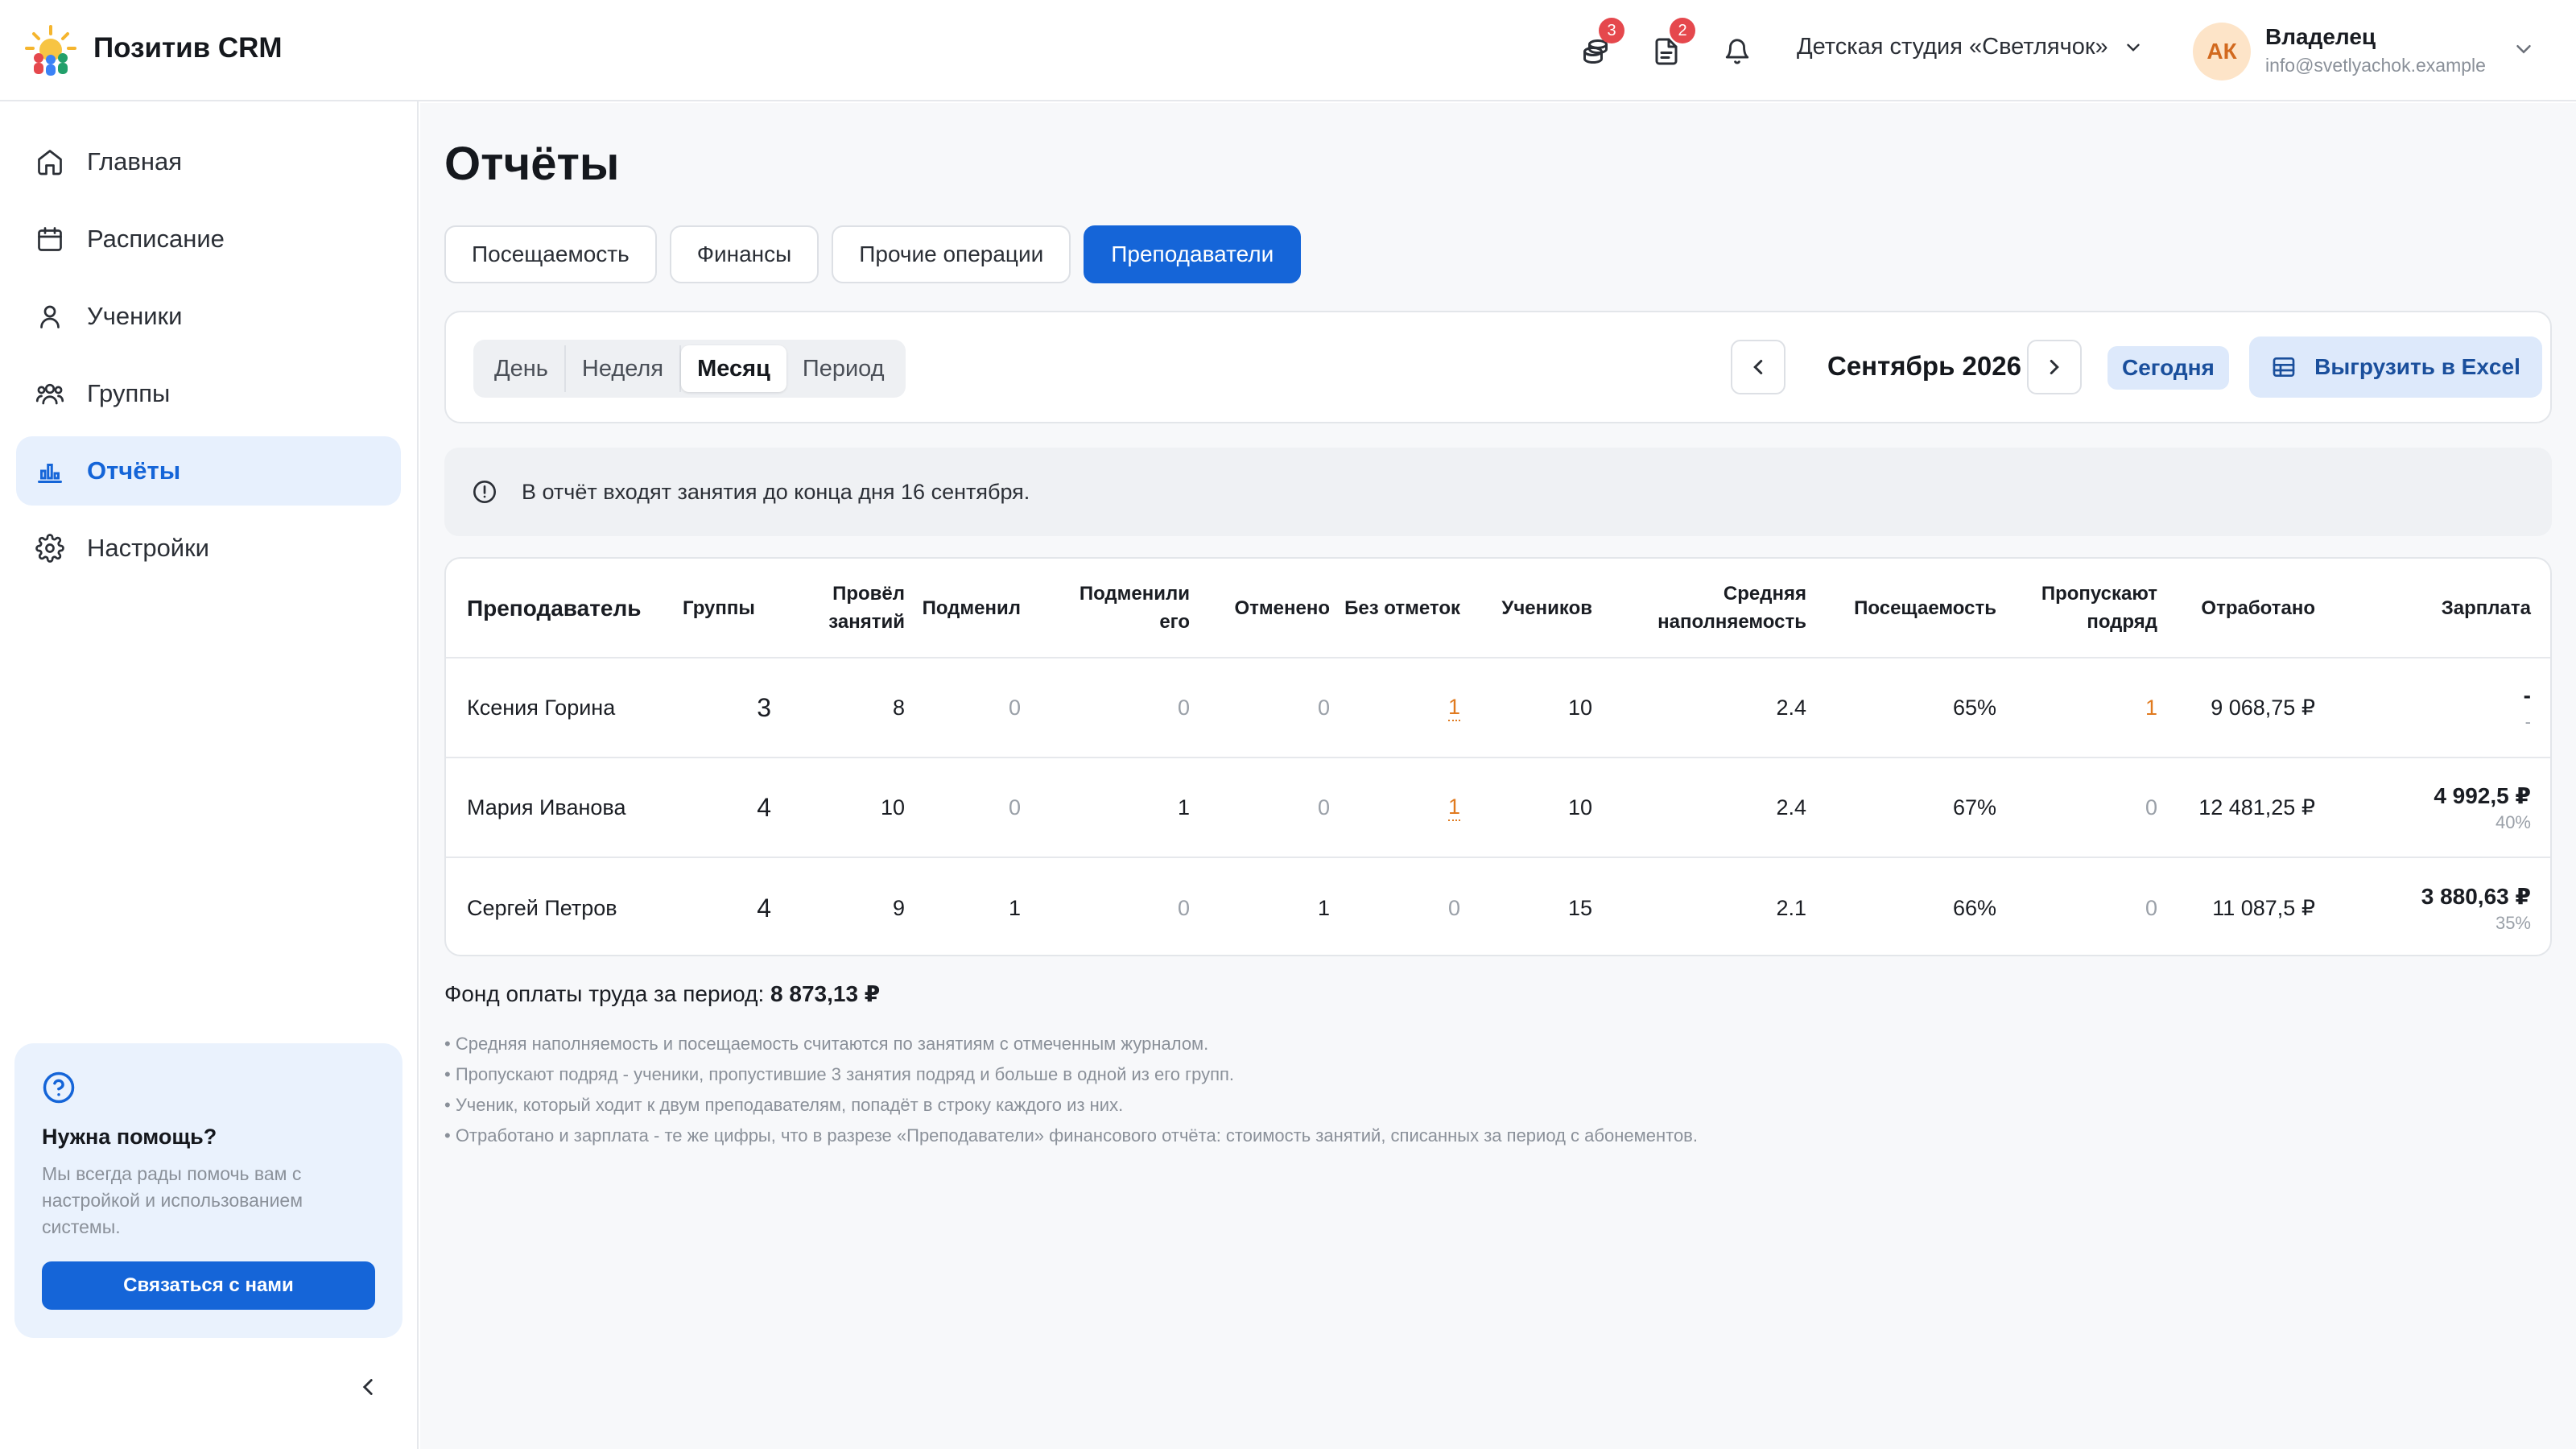 The width and height of the screenshot is (2576, 1449). I want to click on chevron-down-icon, so click(2133, 47).